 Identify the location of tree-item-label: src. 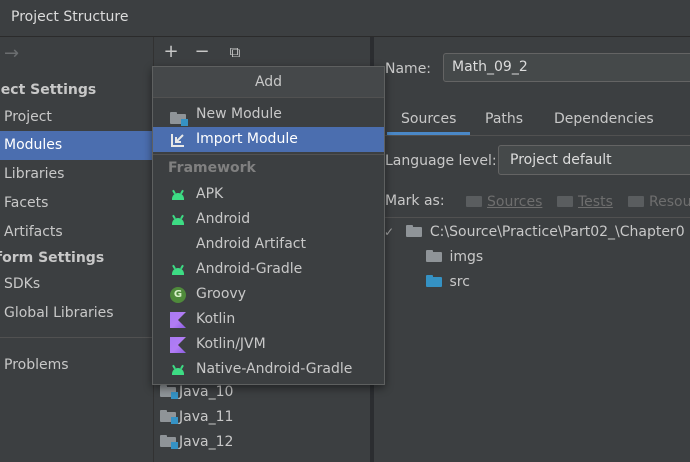
(459, 282).